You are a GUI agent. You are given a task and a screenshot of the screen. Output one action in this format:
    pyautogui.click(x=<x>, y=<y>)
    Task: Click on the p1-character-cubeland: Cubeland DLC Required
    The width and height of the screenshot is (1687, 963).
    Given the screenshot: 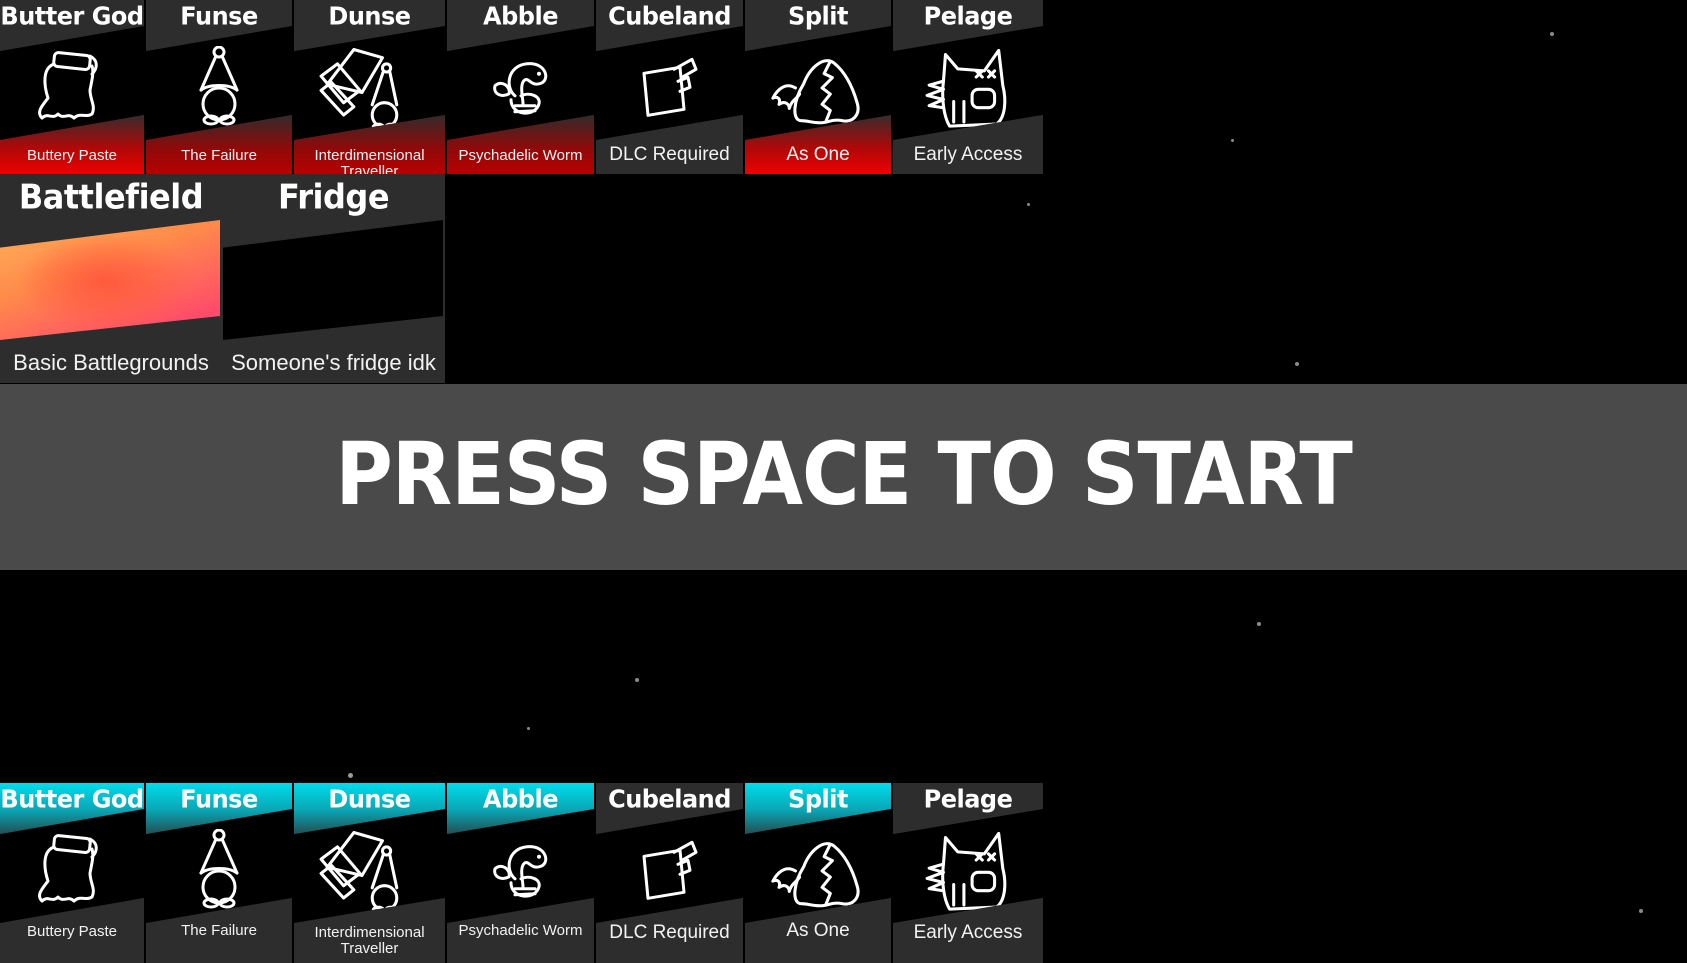 What is the action you would take?
    pyautogui.click(x=669, y=87)
    